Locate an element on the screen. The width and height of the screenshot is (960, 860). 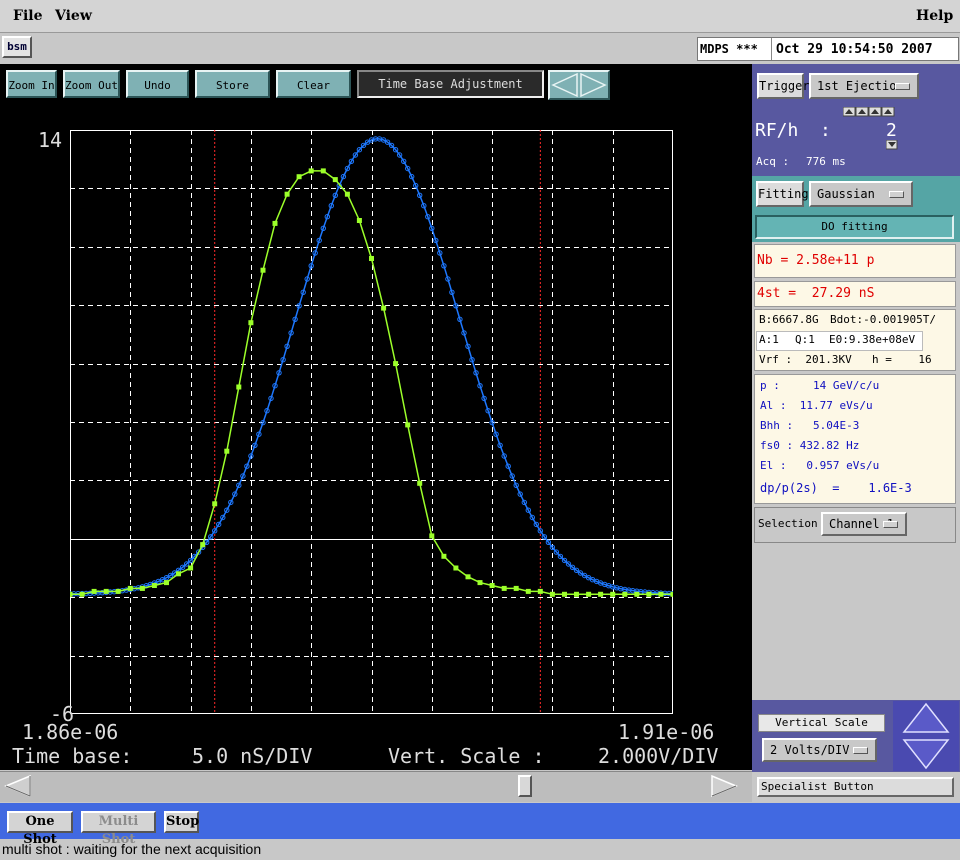
trigger-label: Trigger is located at coordinates (783, 86).